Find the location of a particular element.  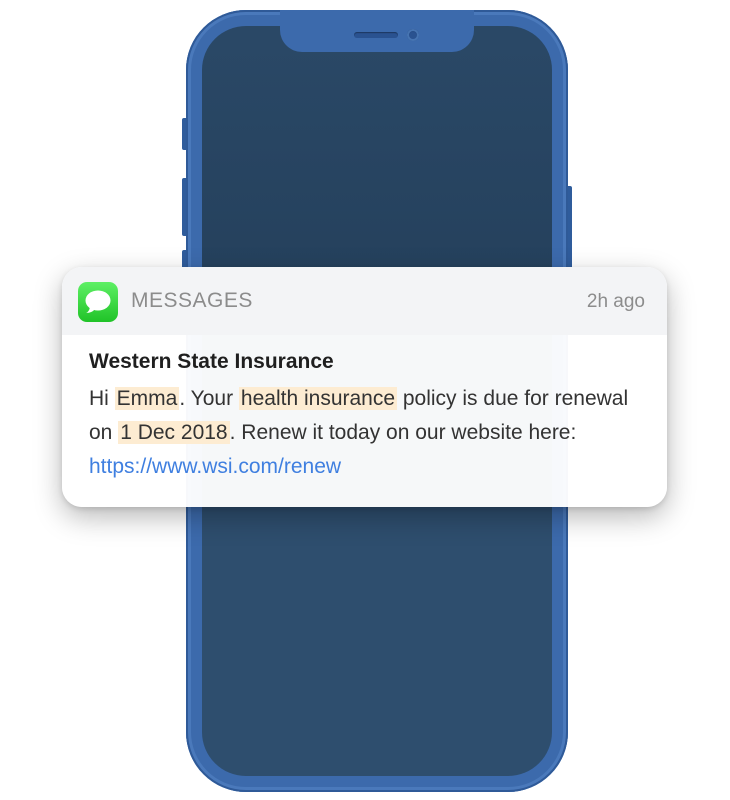

sender-name: Western State Insurance is located at coordinates (211, 361).